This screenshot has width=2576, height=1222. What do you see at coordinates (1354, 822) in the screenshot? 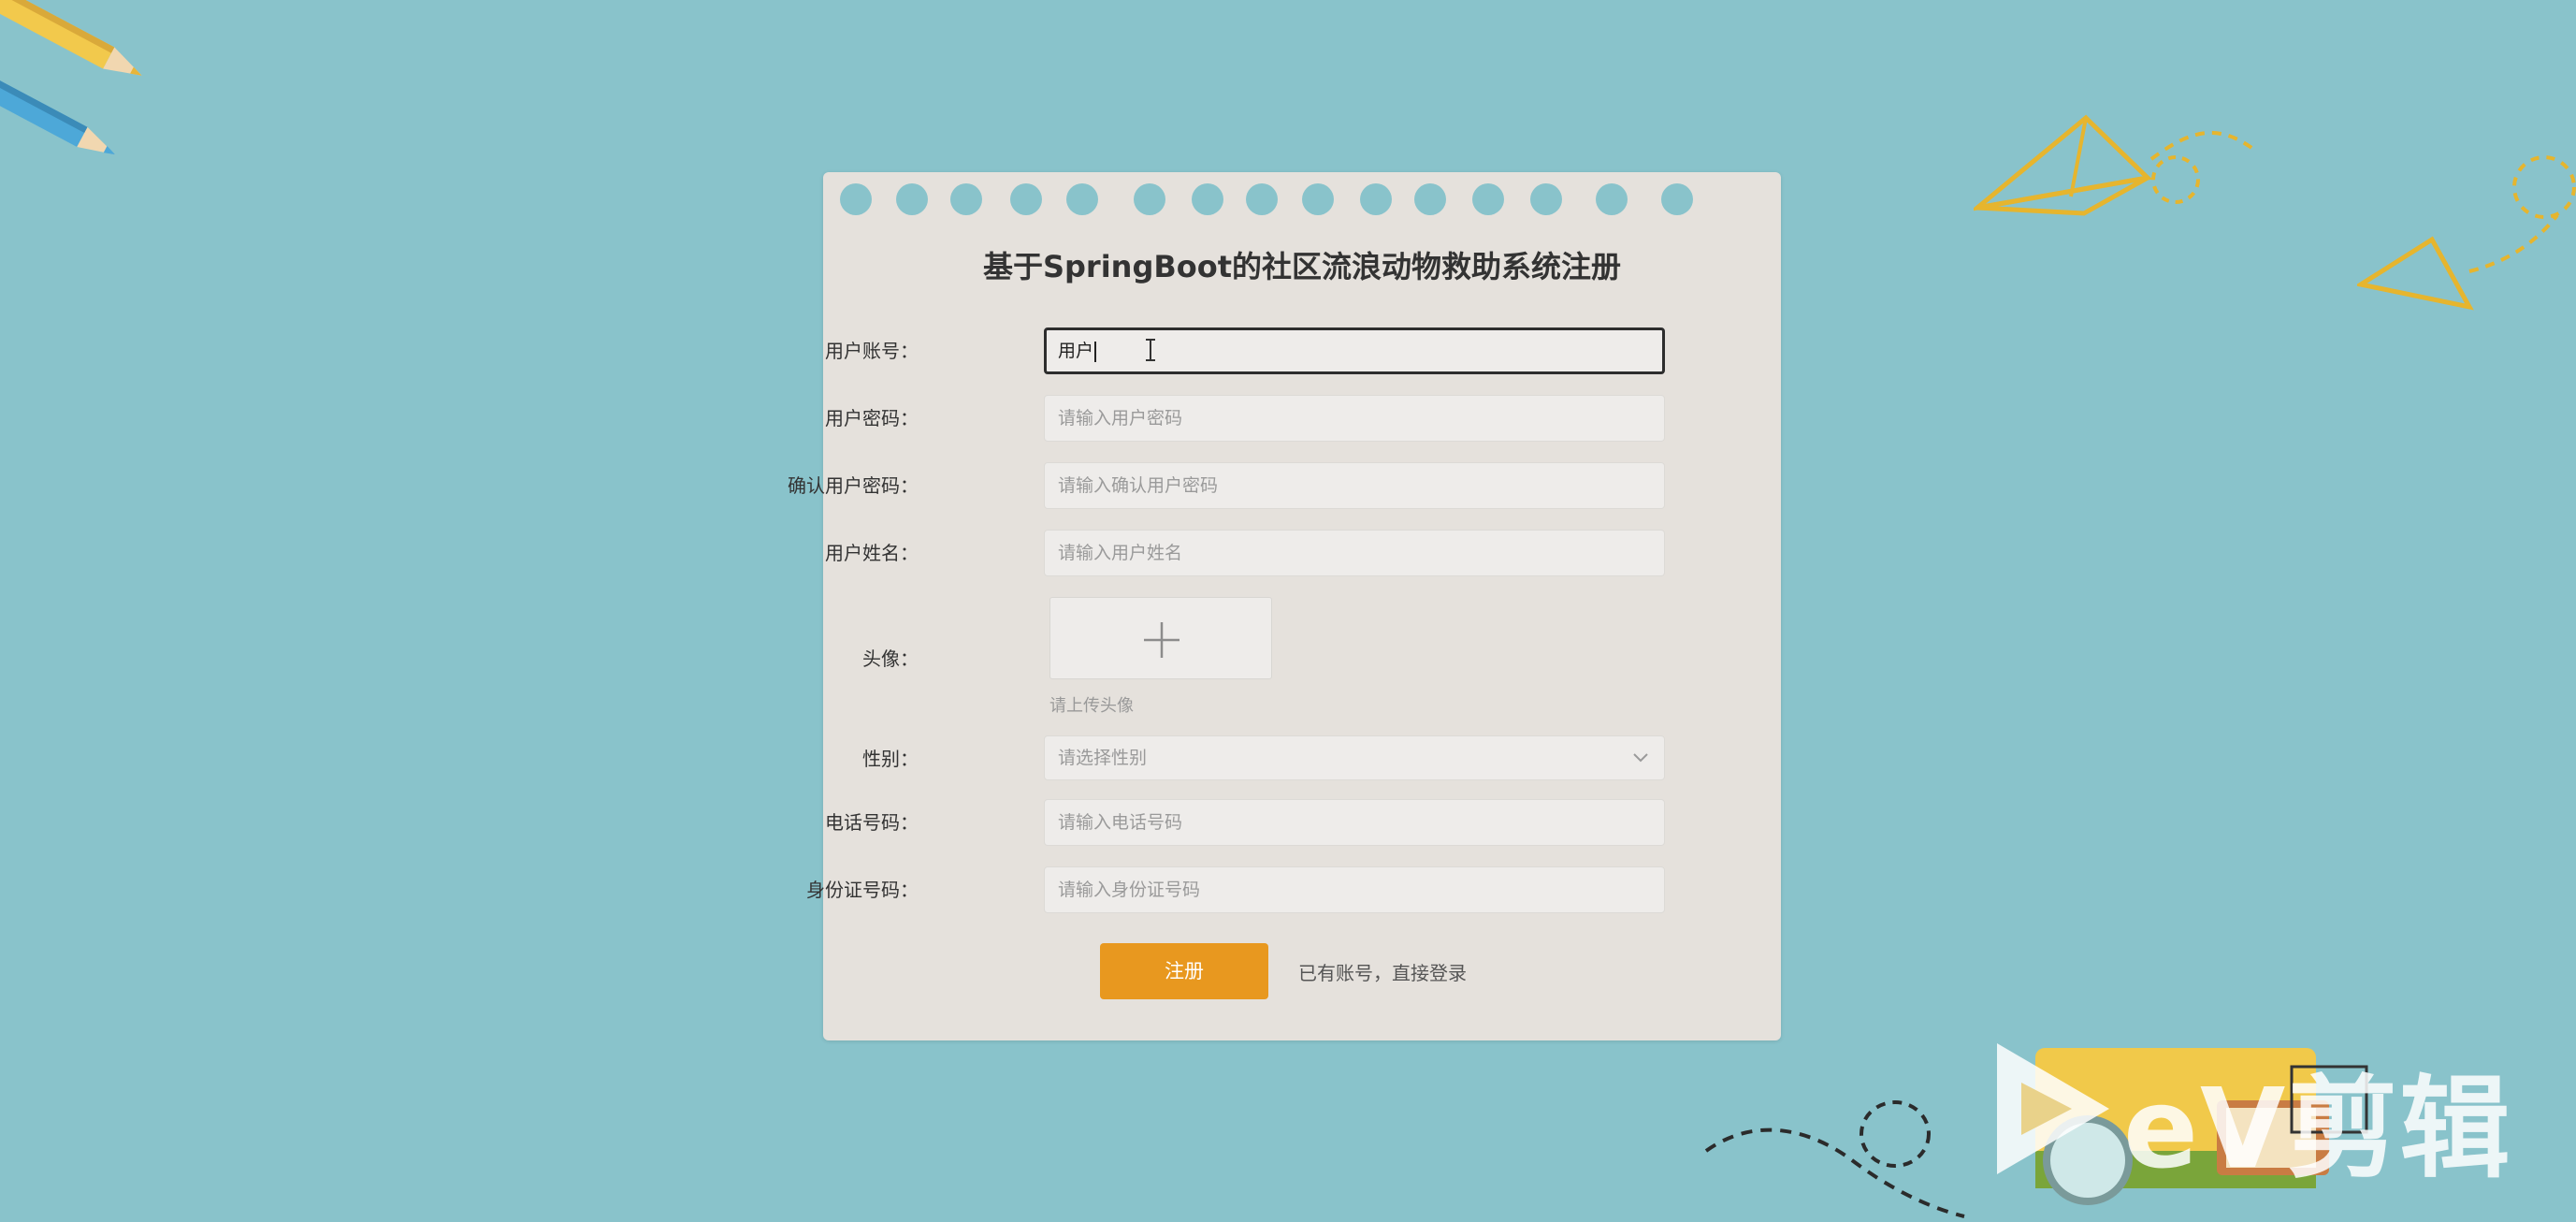
I see `phone-input: 请输入电话号码` at bounding box center [1354, 822].